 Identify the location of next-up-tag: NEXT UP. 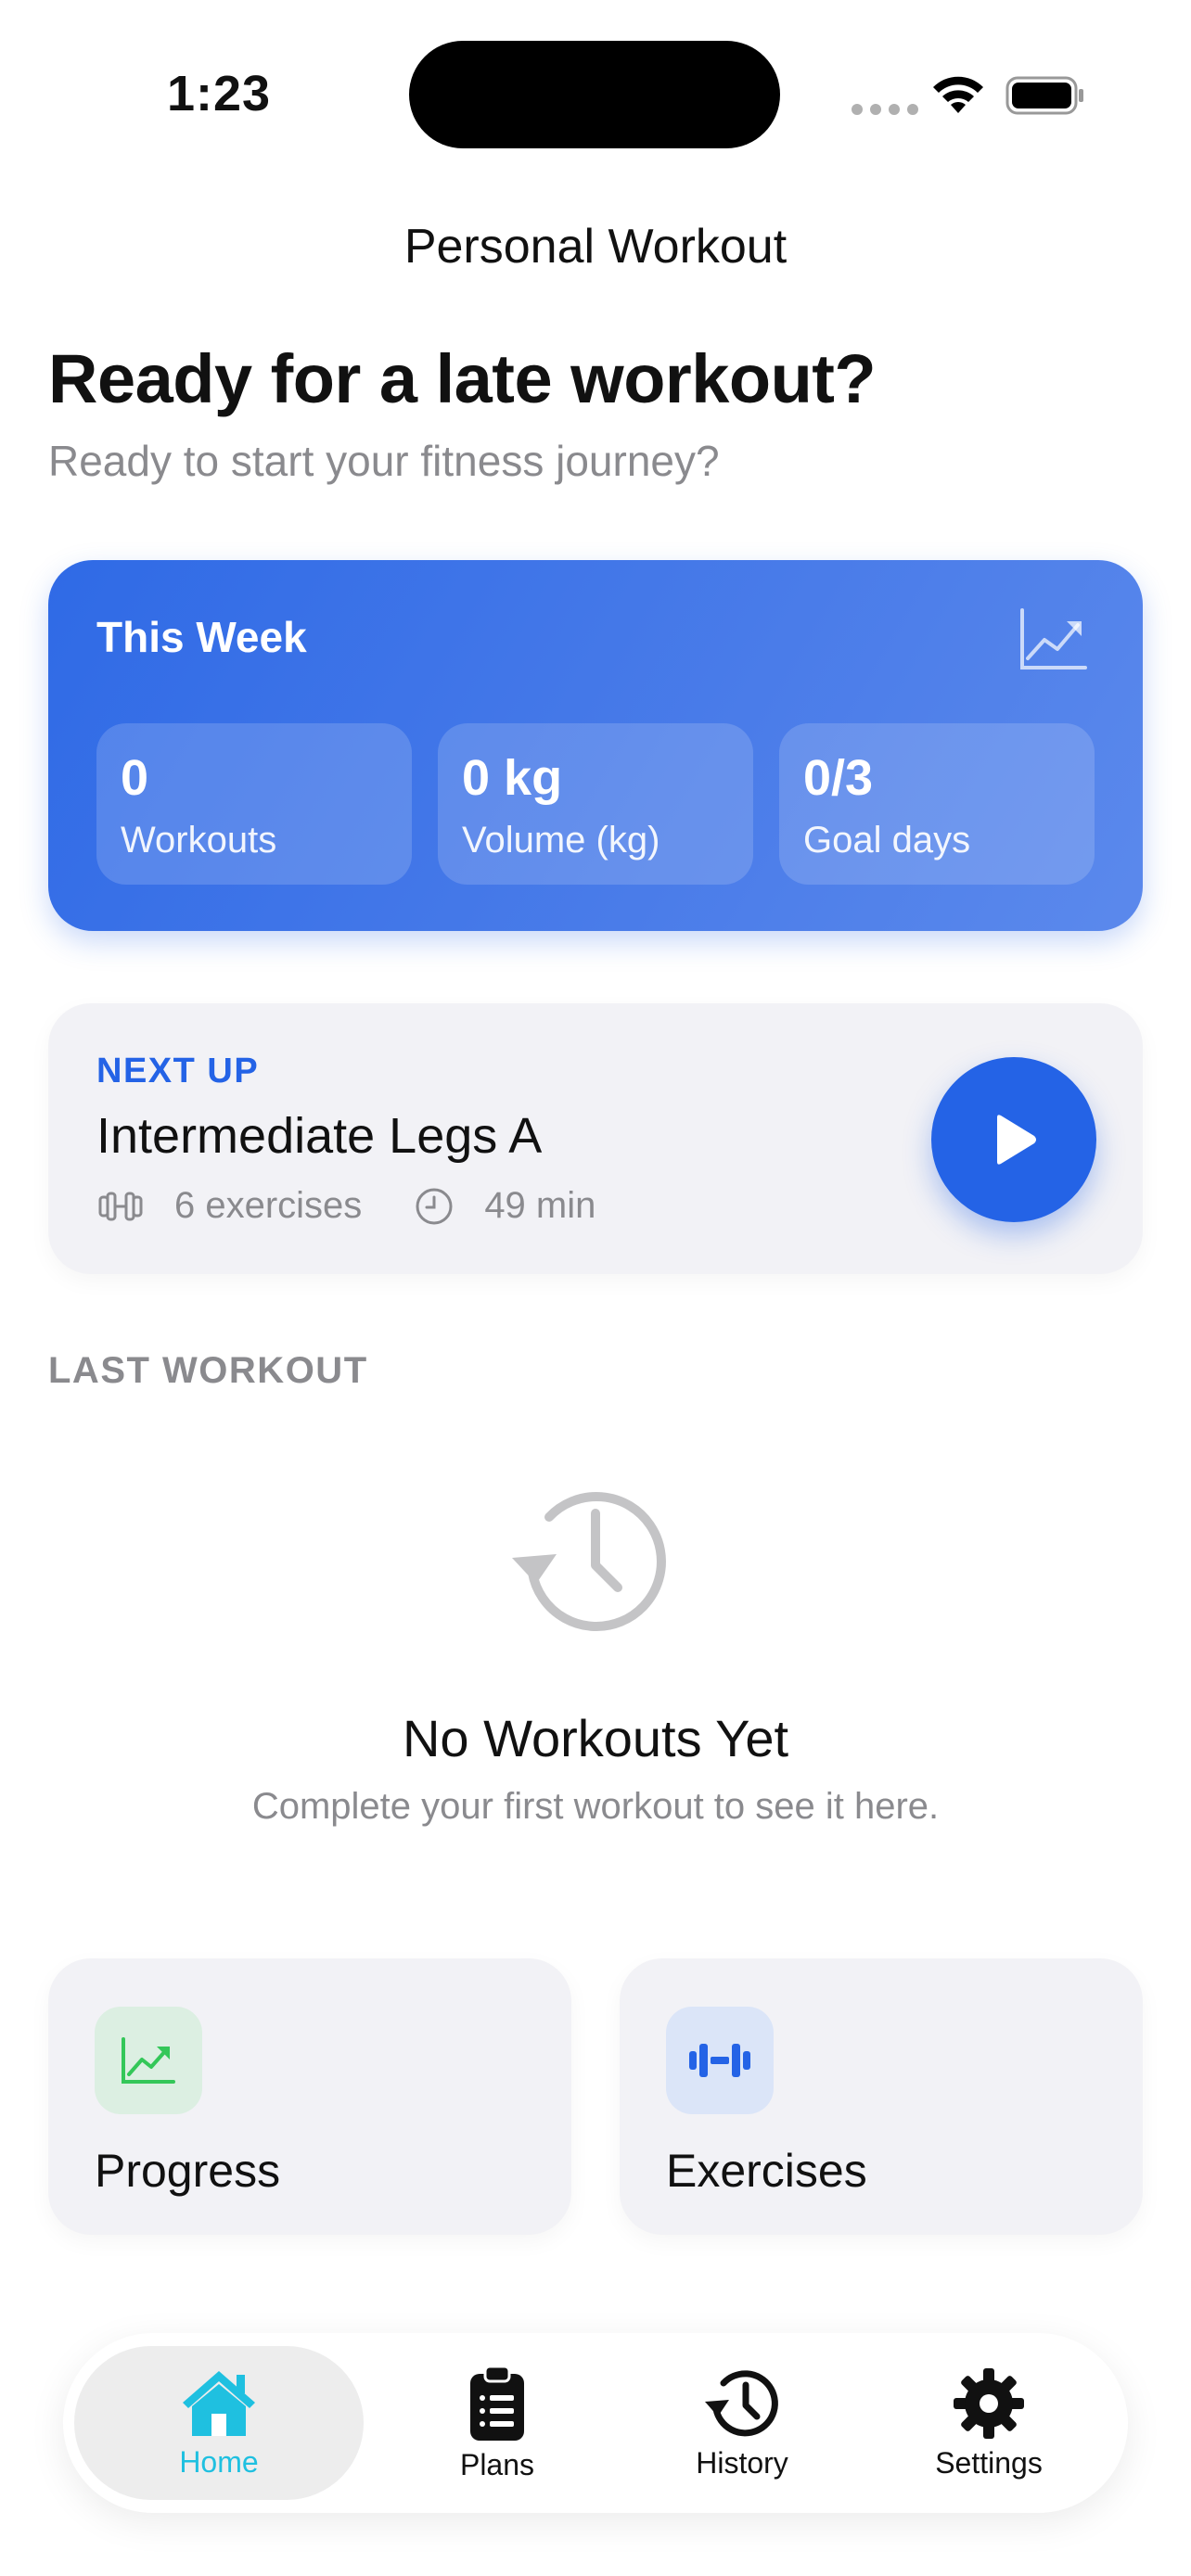
(178, 1071).